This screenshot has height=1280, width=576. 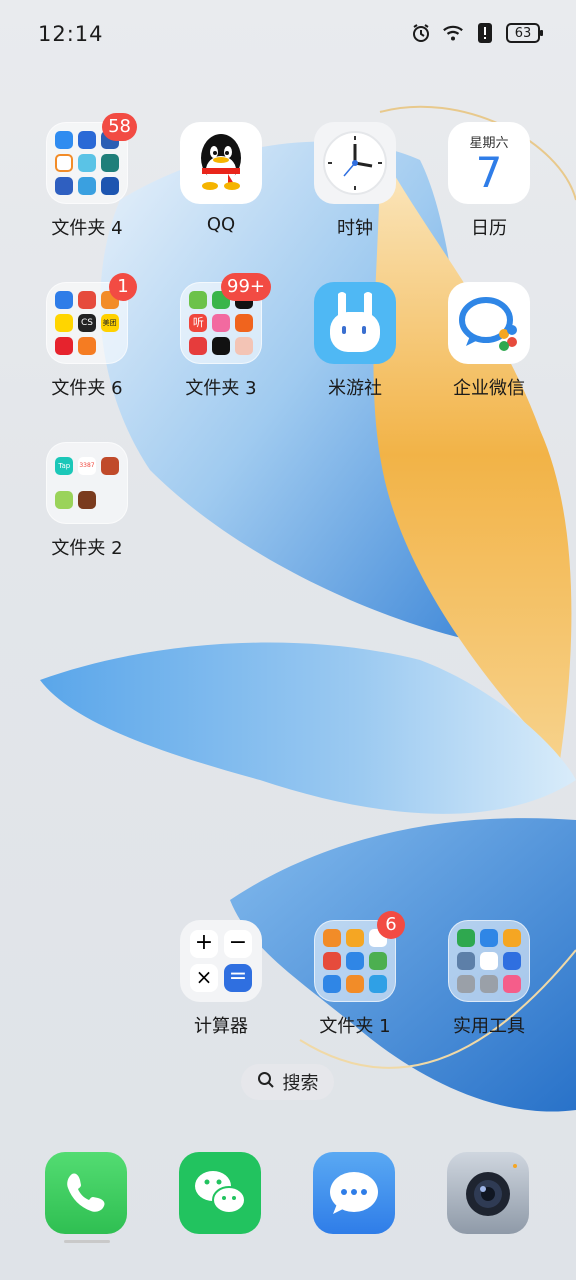 I want to click on folder-4: 58 文件夹 4, so click(x=87, y=176).